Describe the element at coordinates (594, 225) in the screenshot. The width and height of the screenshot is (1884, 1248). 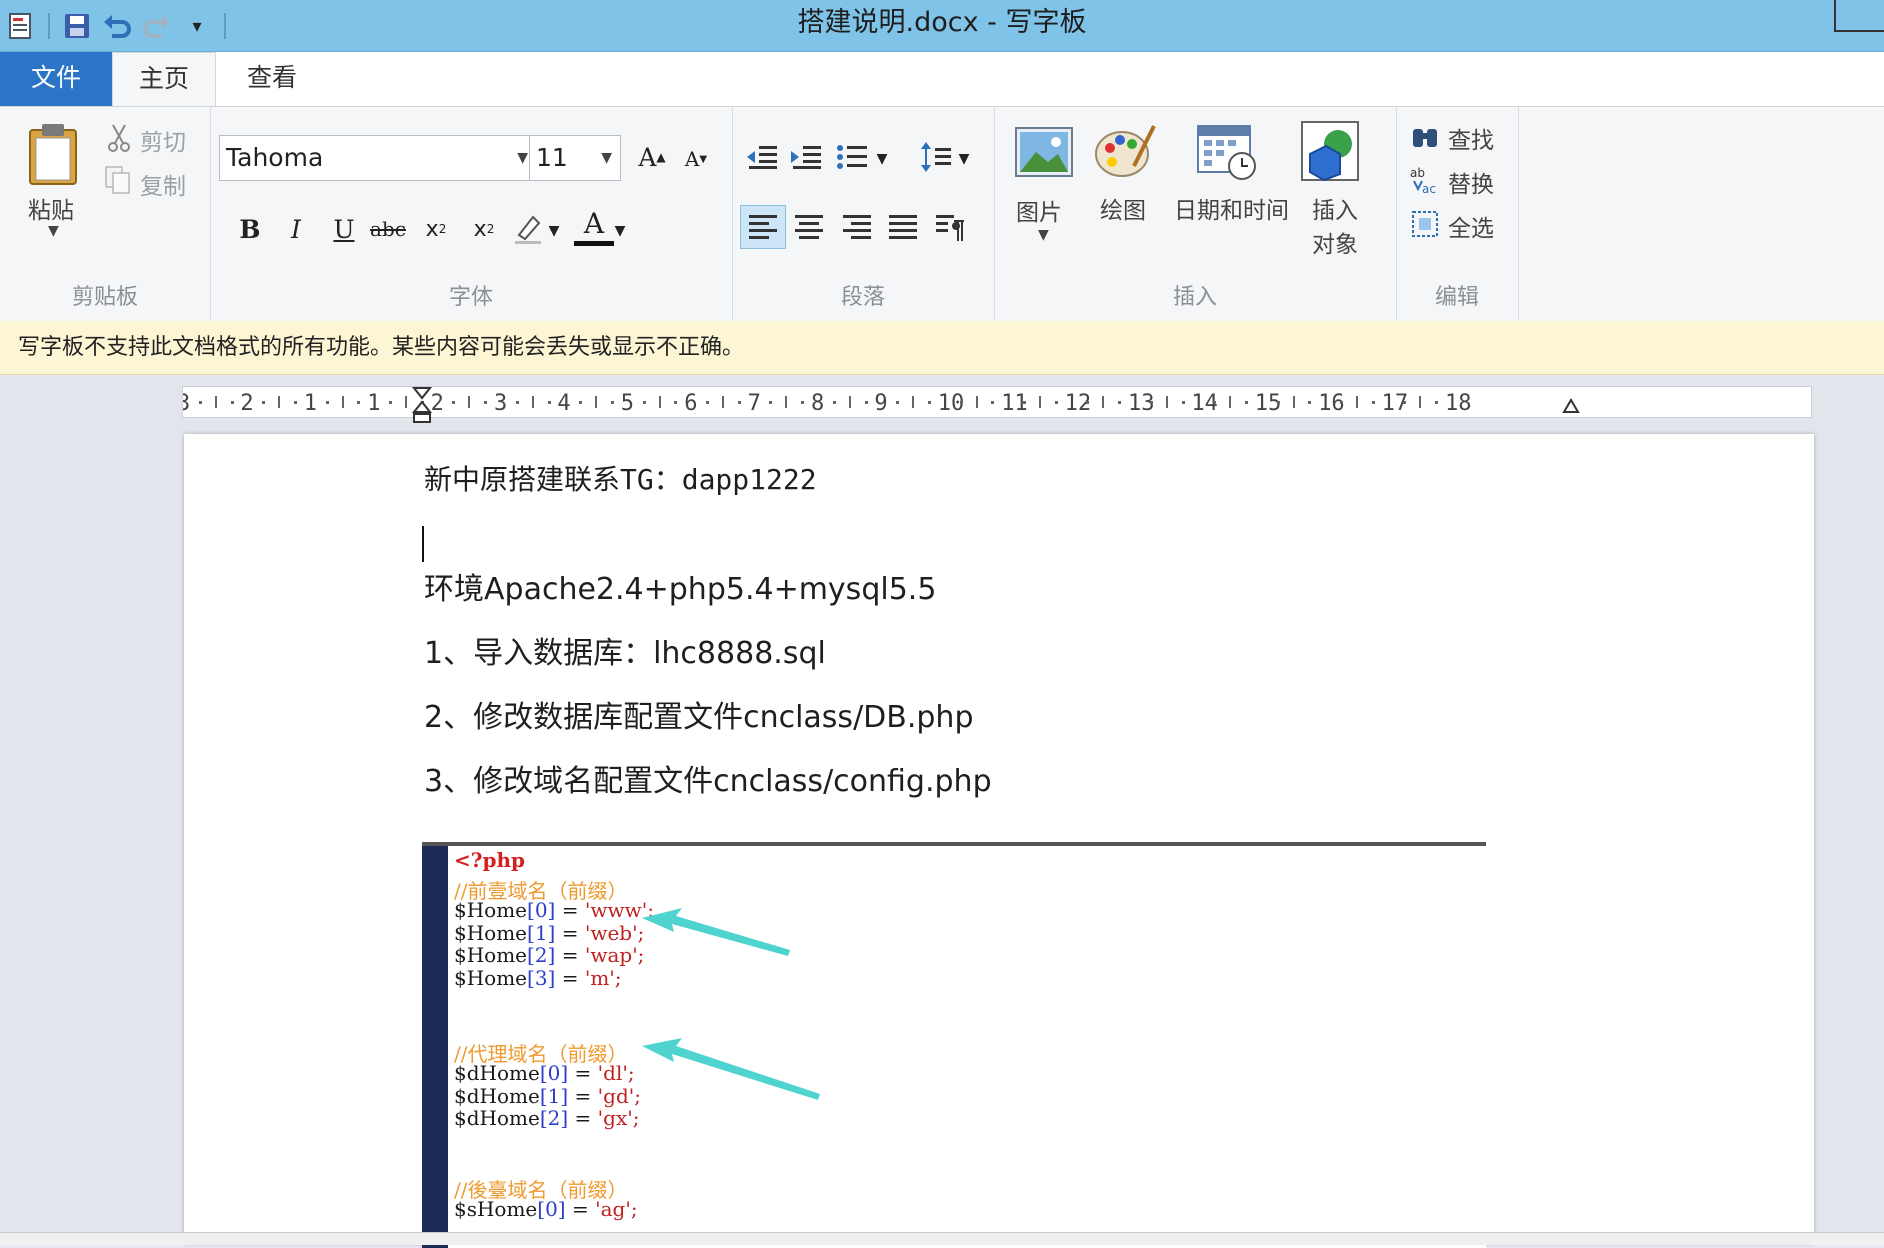
I see `font-color-icon: A` at that location.